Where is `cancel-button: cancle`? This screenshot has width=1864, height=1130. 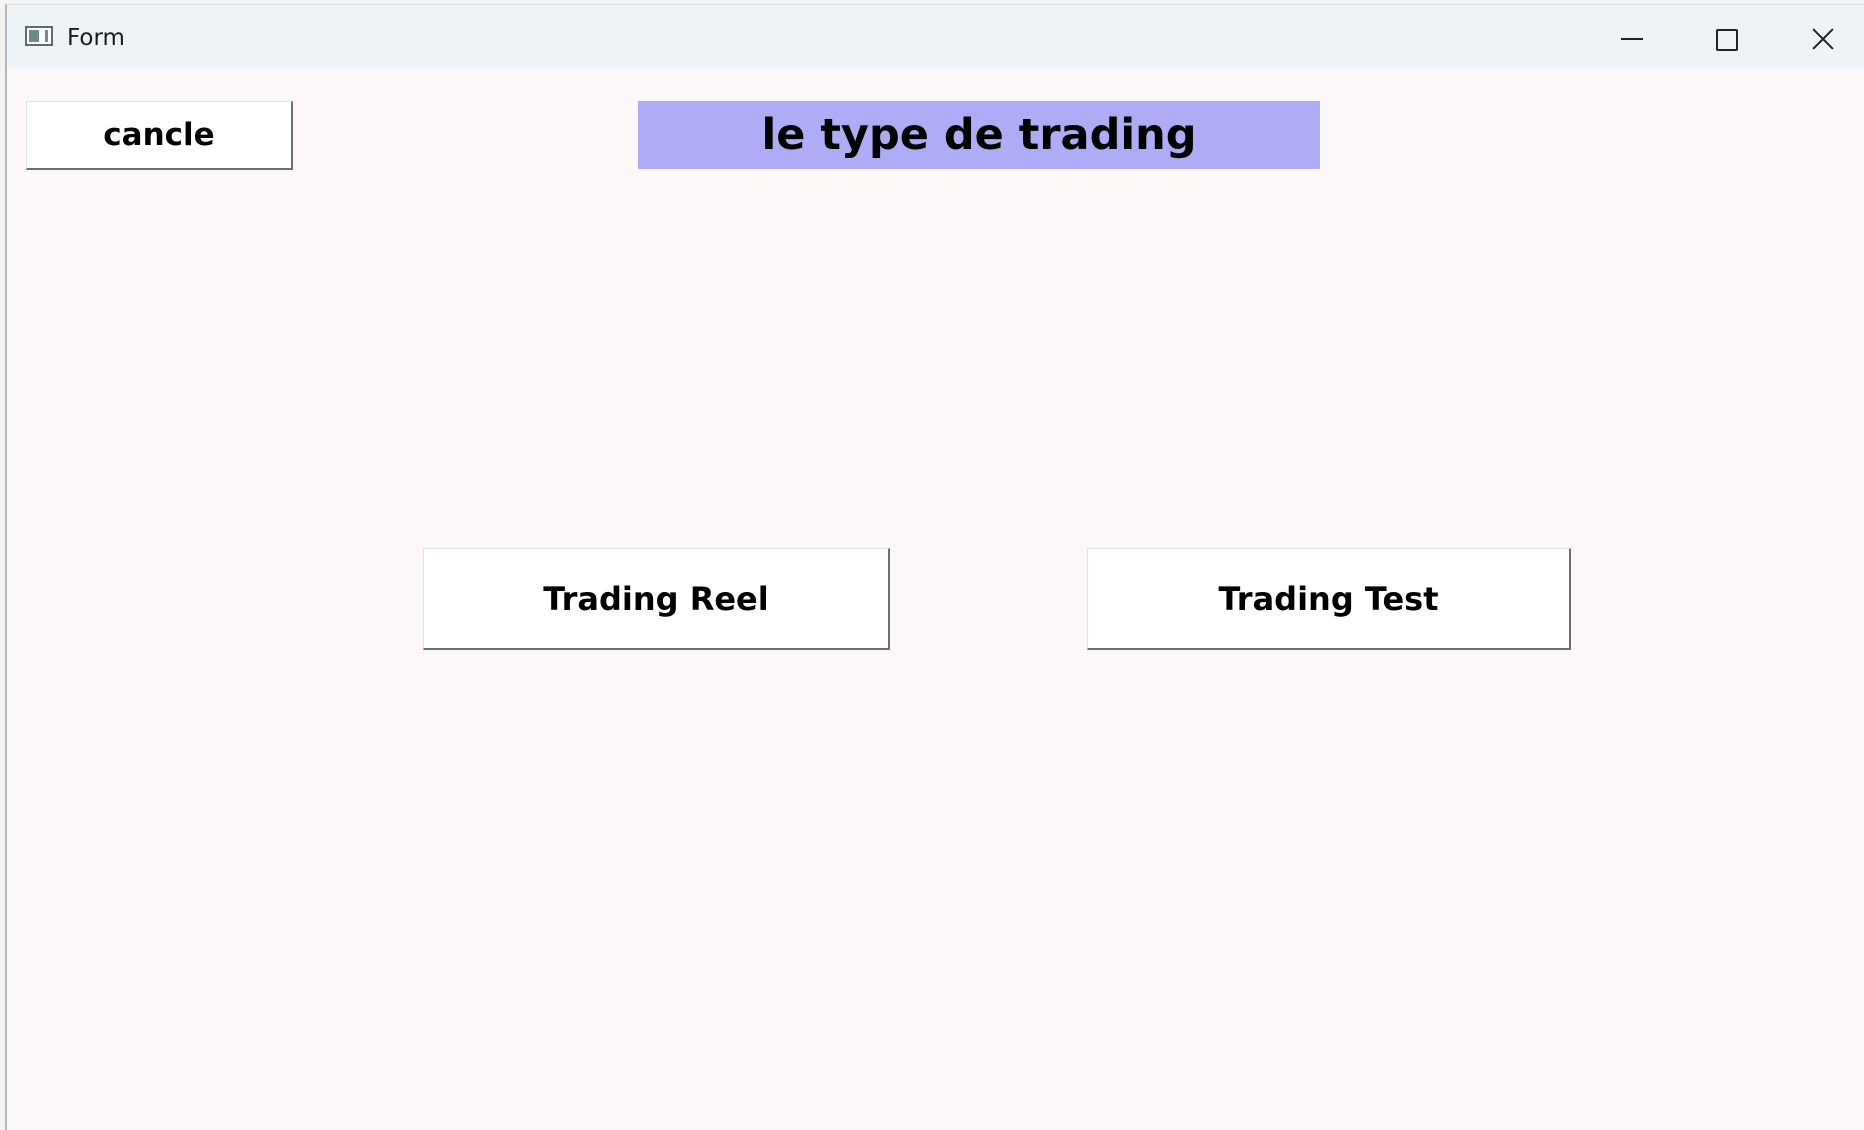 cancel-button: cancle is located at coordinates (159, 135).